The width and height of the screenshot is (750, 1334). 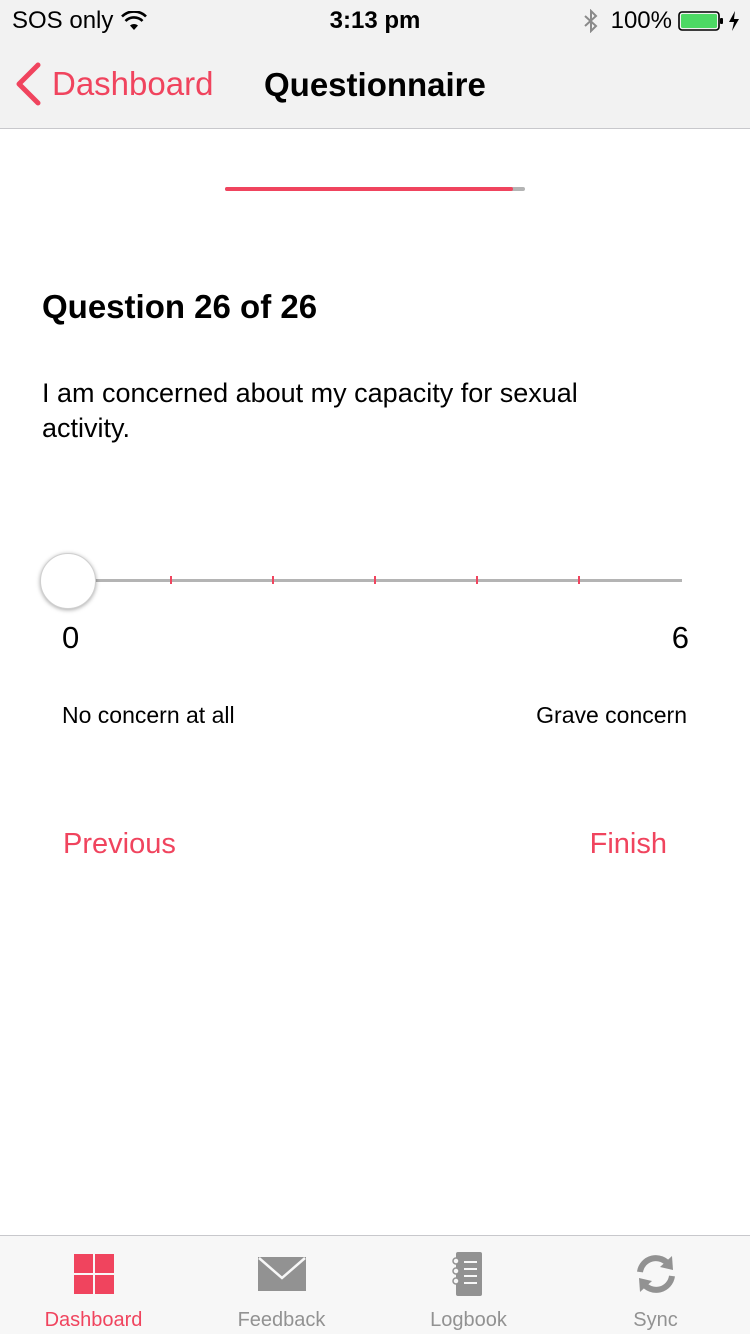 I want to click on progress-bar, so click(x=375, y=189).